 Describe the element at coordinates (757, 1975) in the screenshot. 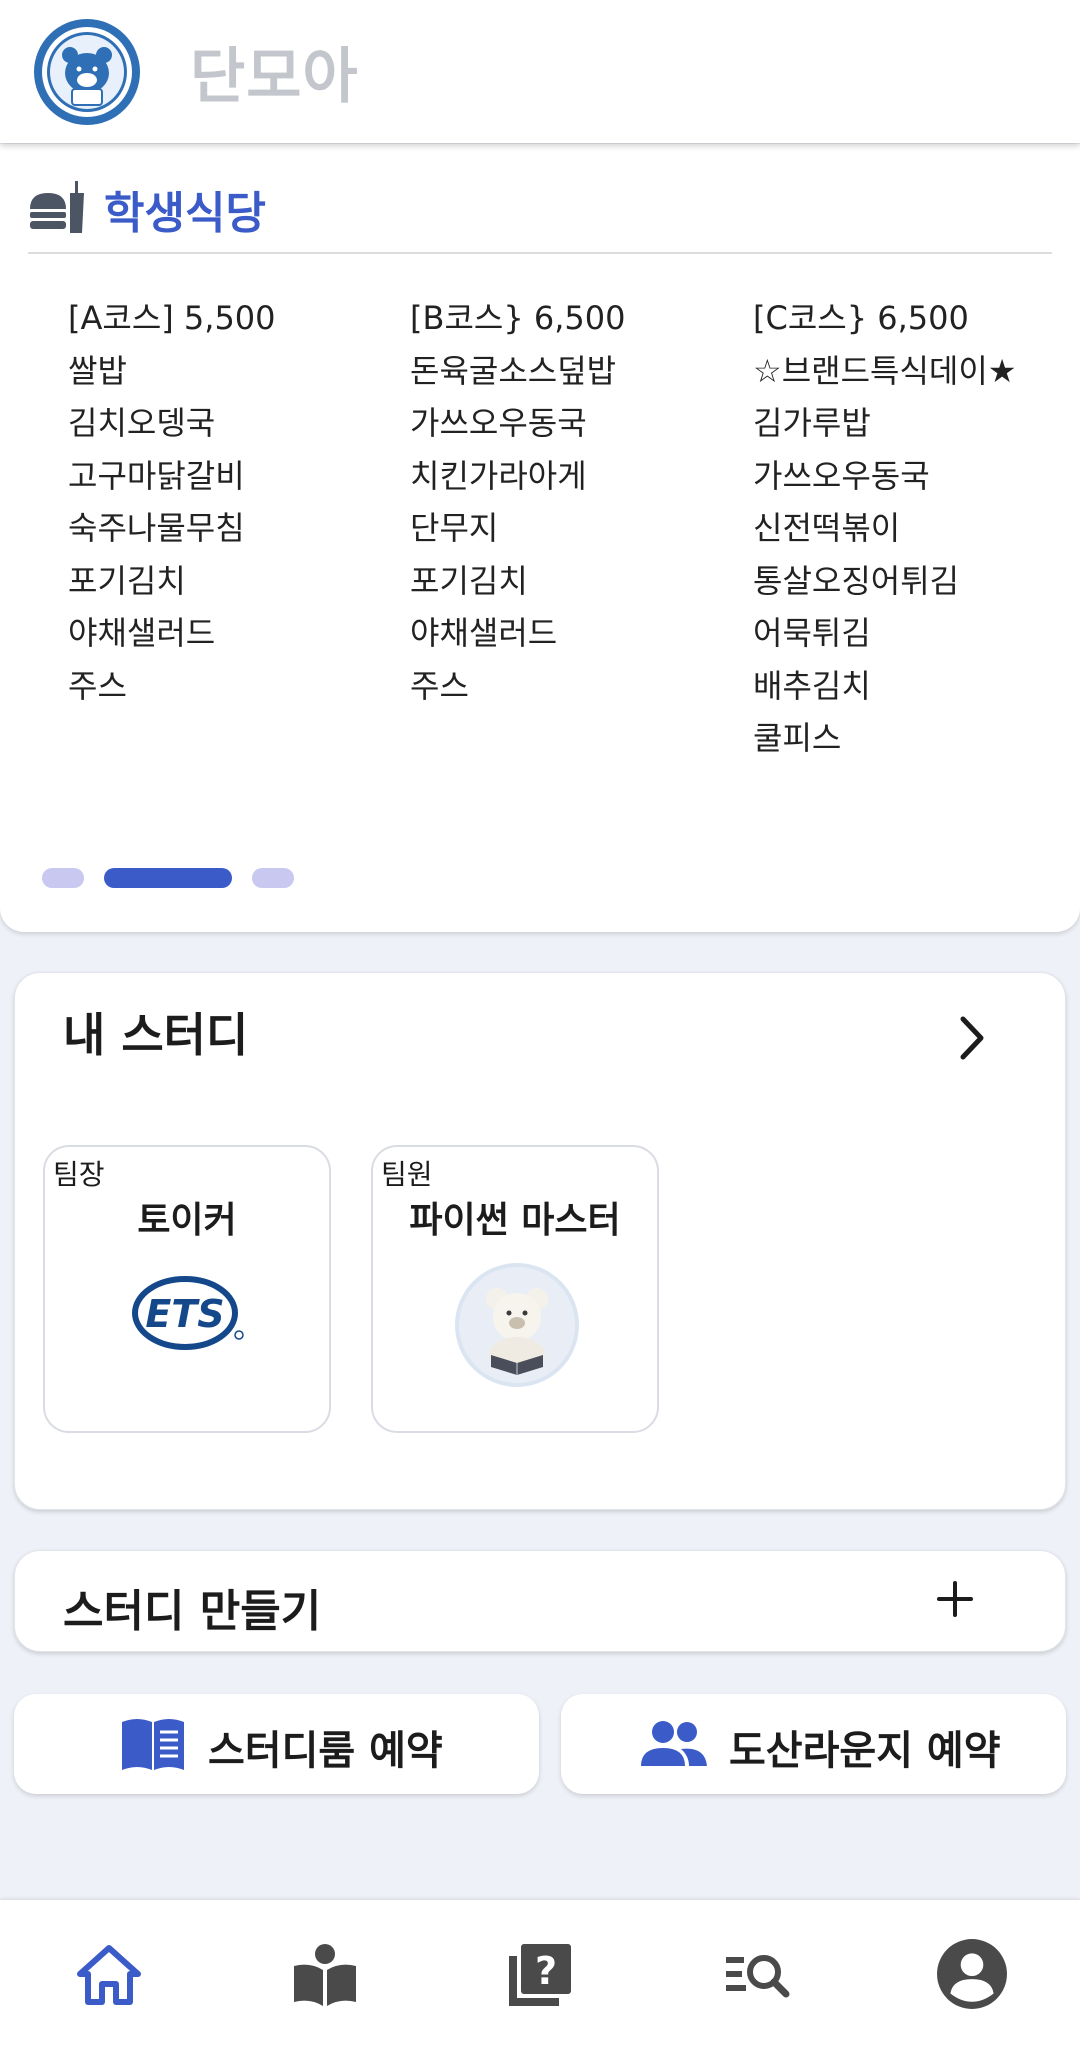

I see `search-list-icon` at that location.